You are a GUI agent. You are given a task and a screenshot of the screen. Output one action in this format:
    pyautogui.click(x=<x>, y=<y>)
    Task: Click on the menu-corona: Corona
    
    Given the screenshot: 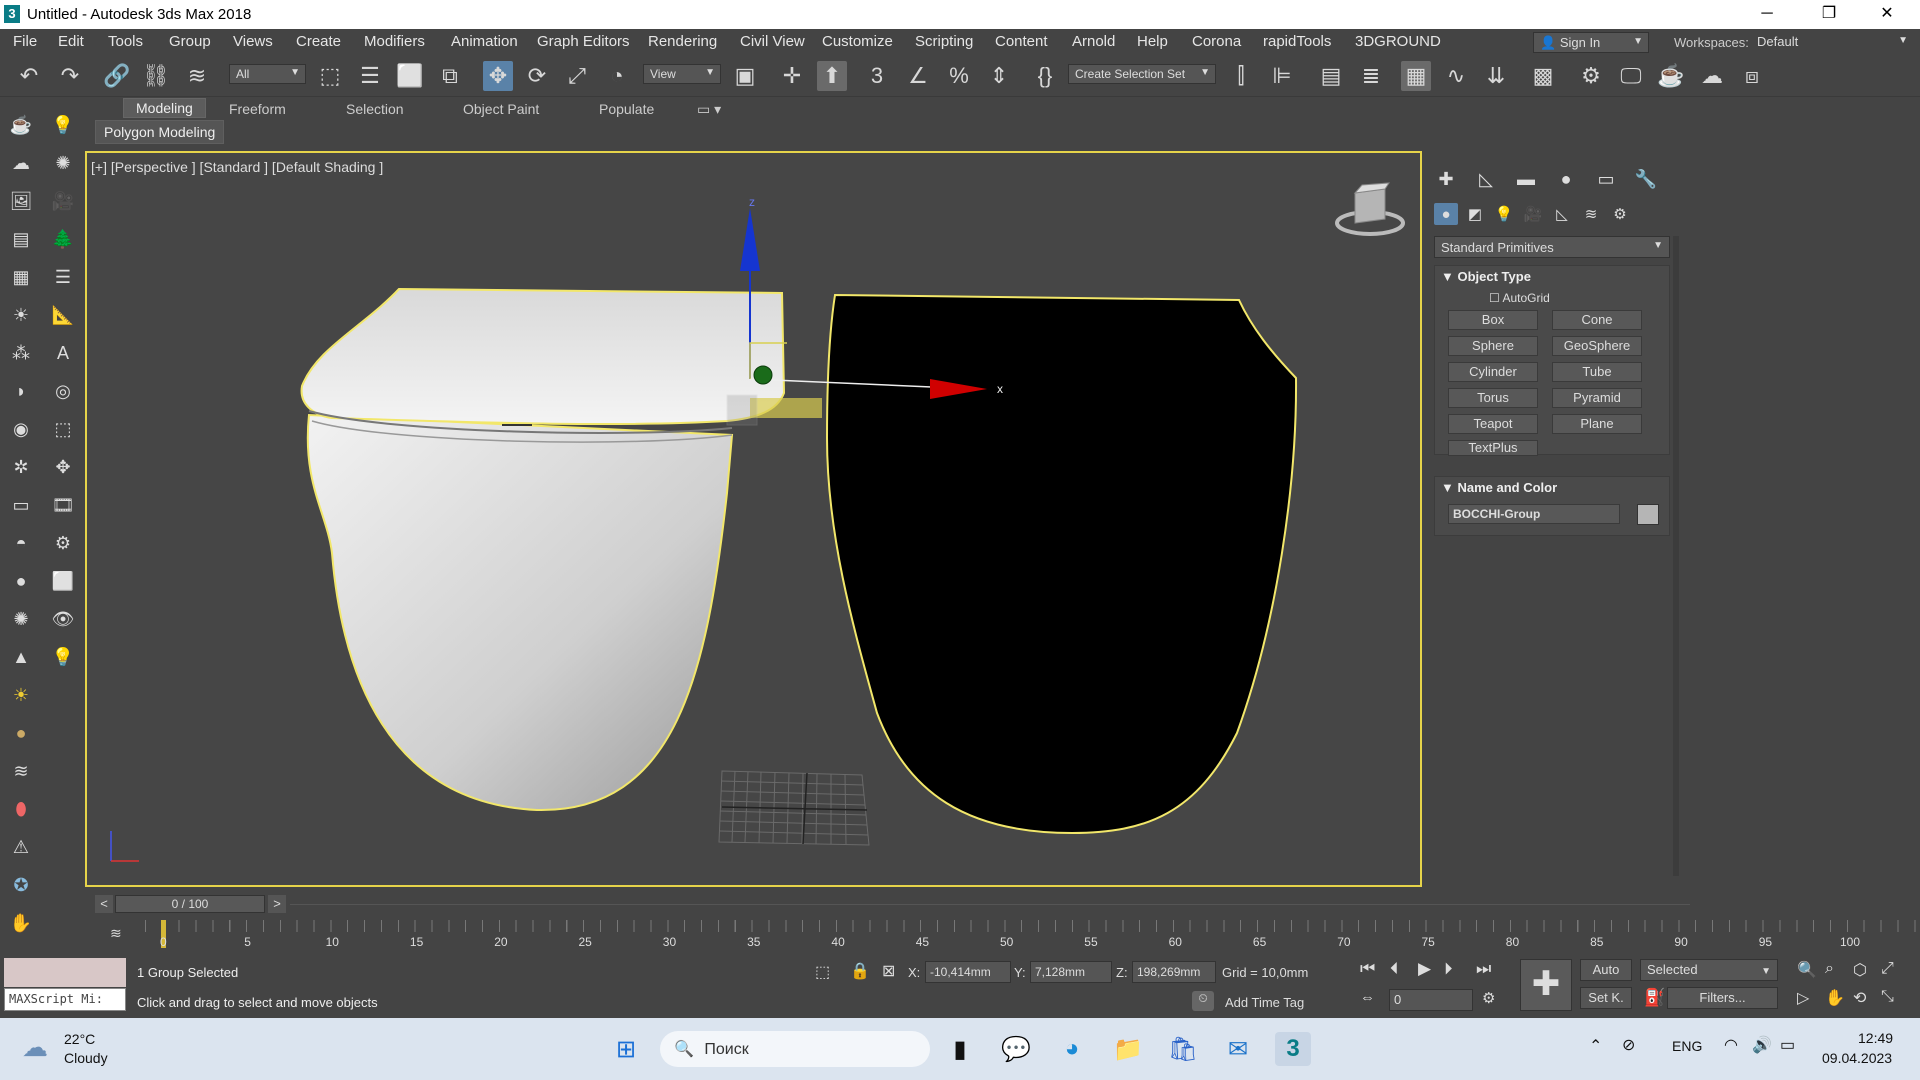 What is the action you would take?
    pyautogui.click(x=1216, y=41)
    